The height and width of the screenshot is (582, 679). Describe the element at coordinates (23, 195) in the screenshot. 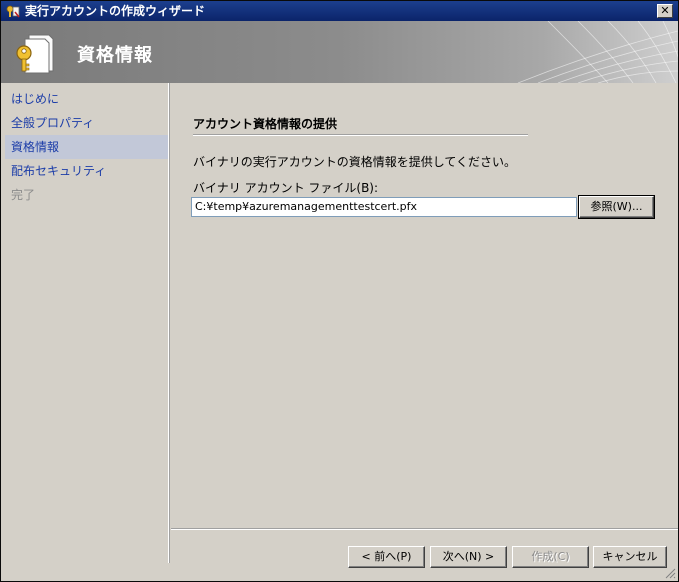

I see `nav-item-completion: 完了` at that location.